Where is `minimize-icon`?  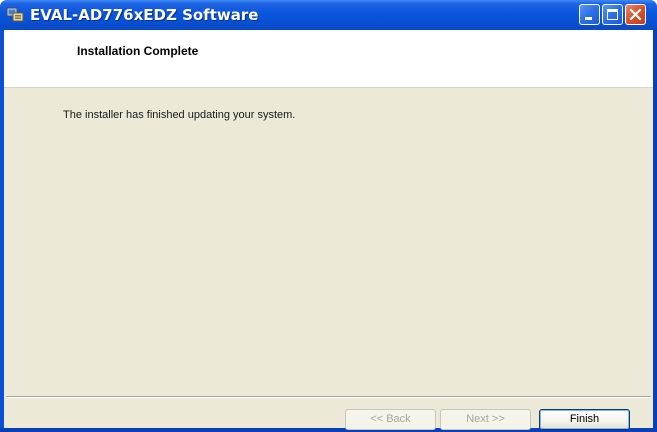 minimize-icon is located at coordinates (588, 18).